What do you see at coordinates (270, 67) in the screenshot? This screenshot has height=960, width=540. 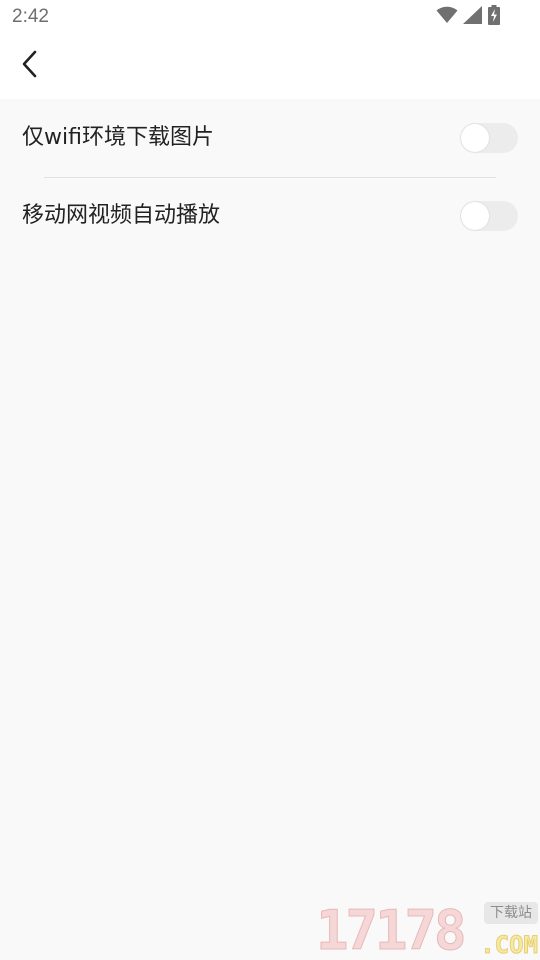 I see `app-bar` at bounding box center [270, 67].